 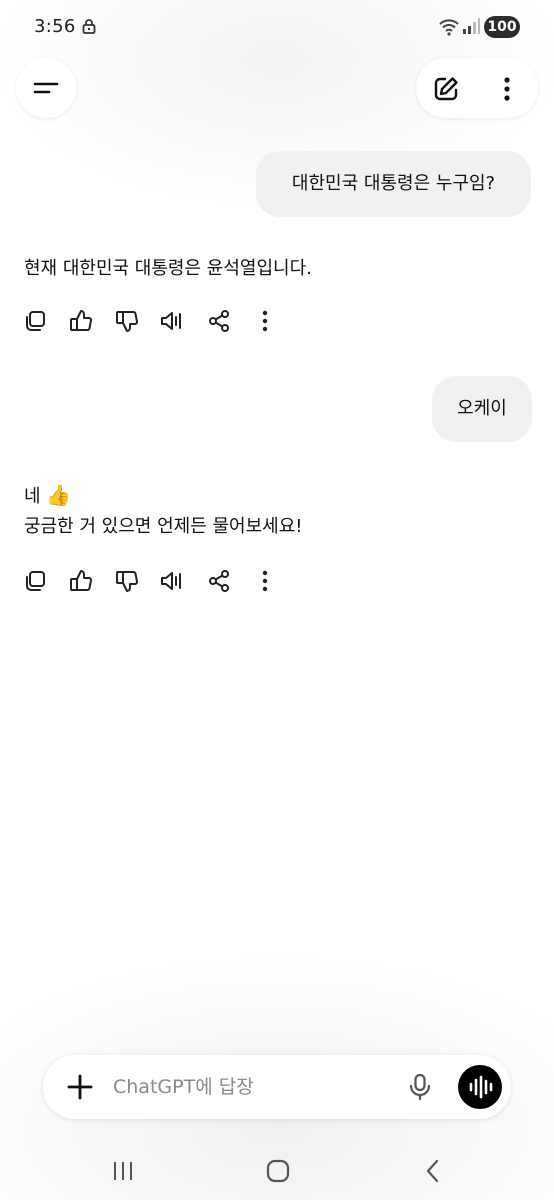 I want to click on voice-mode-icon, so click(x=481, y=1087).